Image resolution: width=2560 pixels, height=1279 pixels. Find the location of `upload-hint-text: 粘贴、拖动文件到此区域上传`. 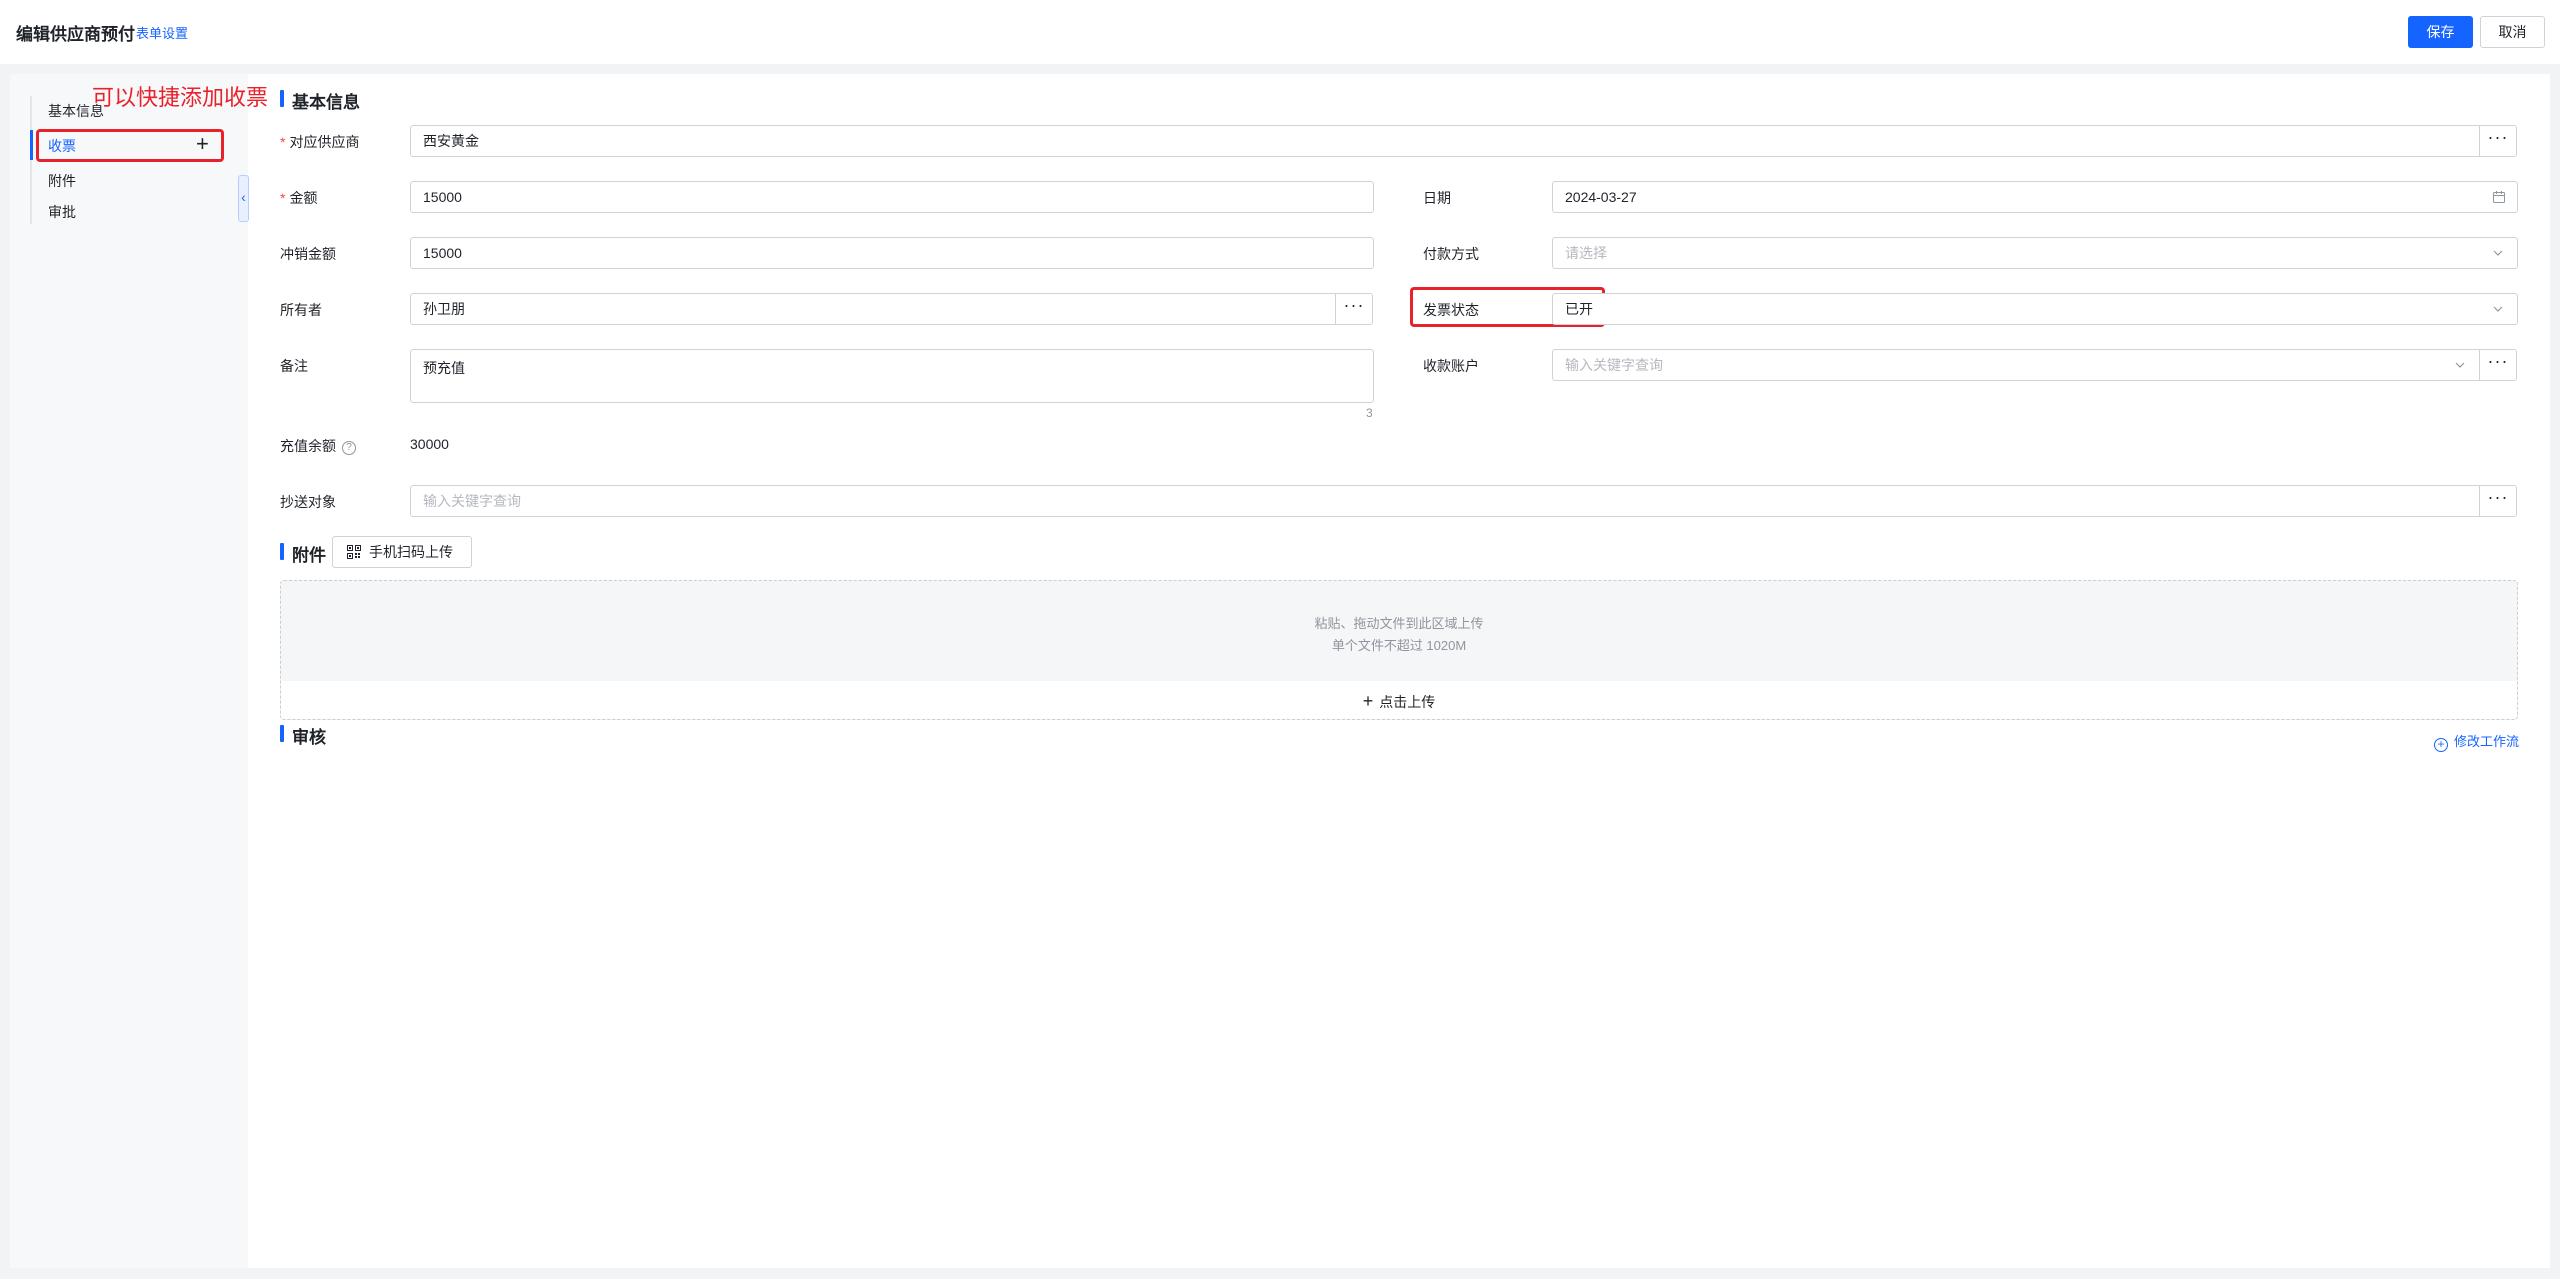

upload-hint-text: 粘贴、拖动文件到此区域上传 is located at coordinates (1399, 623).